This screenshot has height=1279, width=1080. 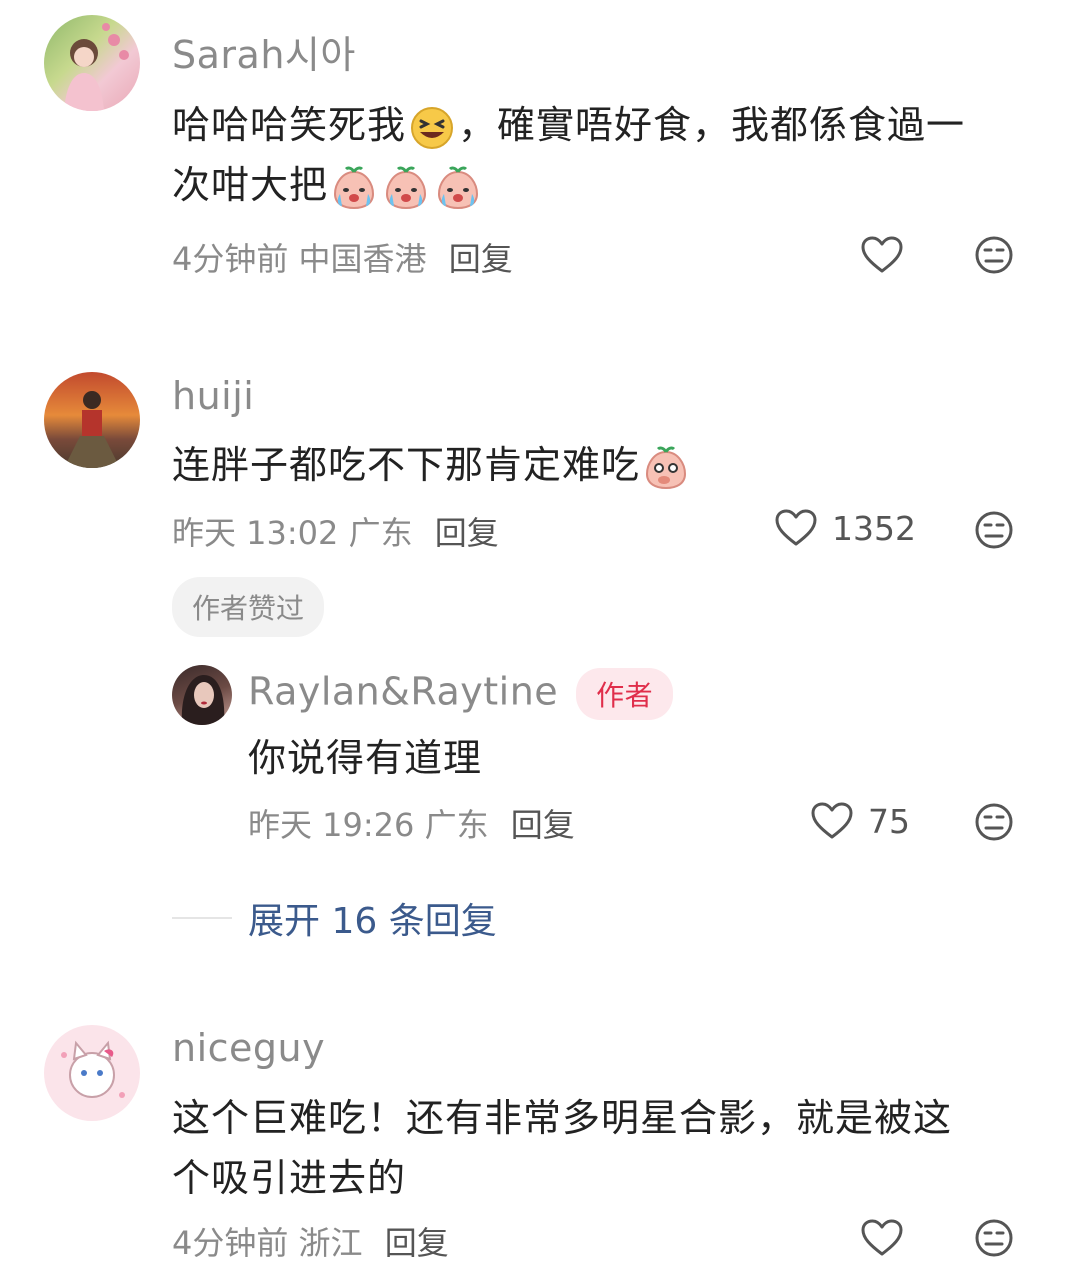 What do you see at coordinates (362, 259) in the screenshot?
I see `comment-location: 中国香港` at bounding box center [362, 259].